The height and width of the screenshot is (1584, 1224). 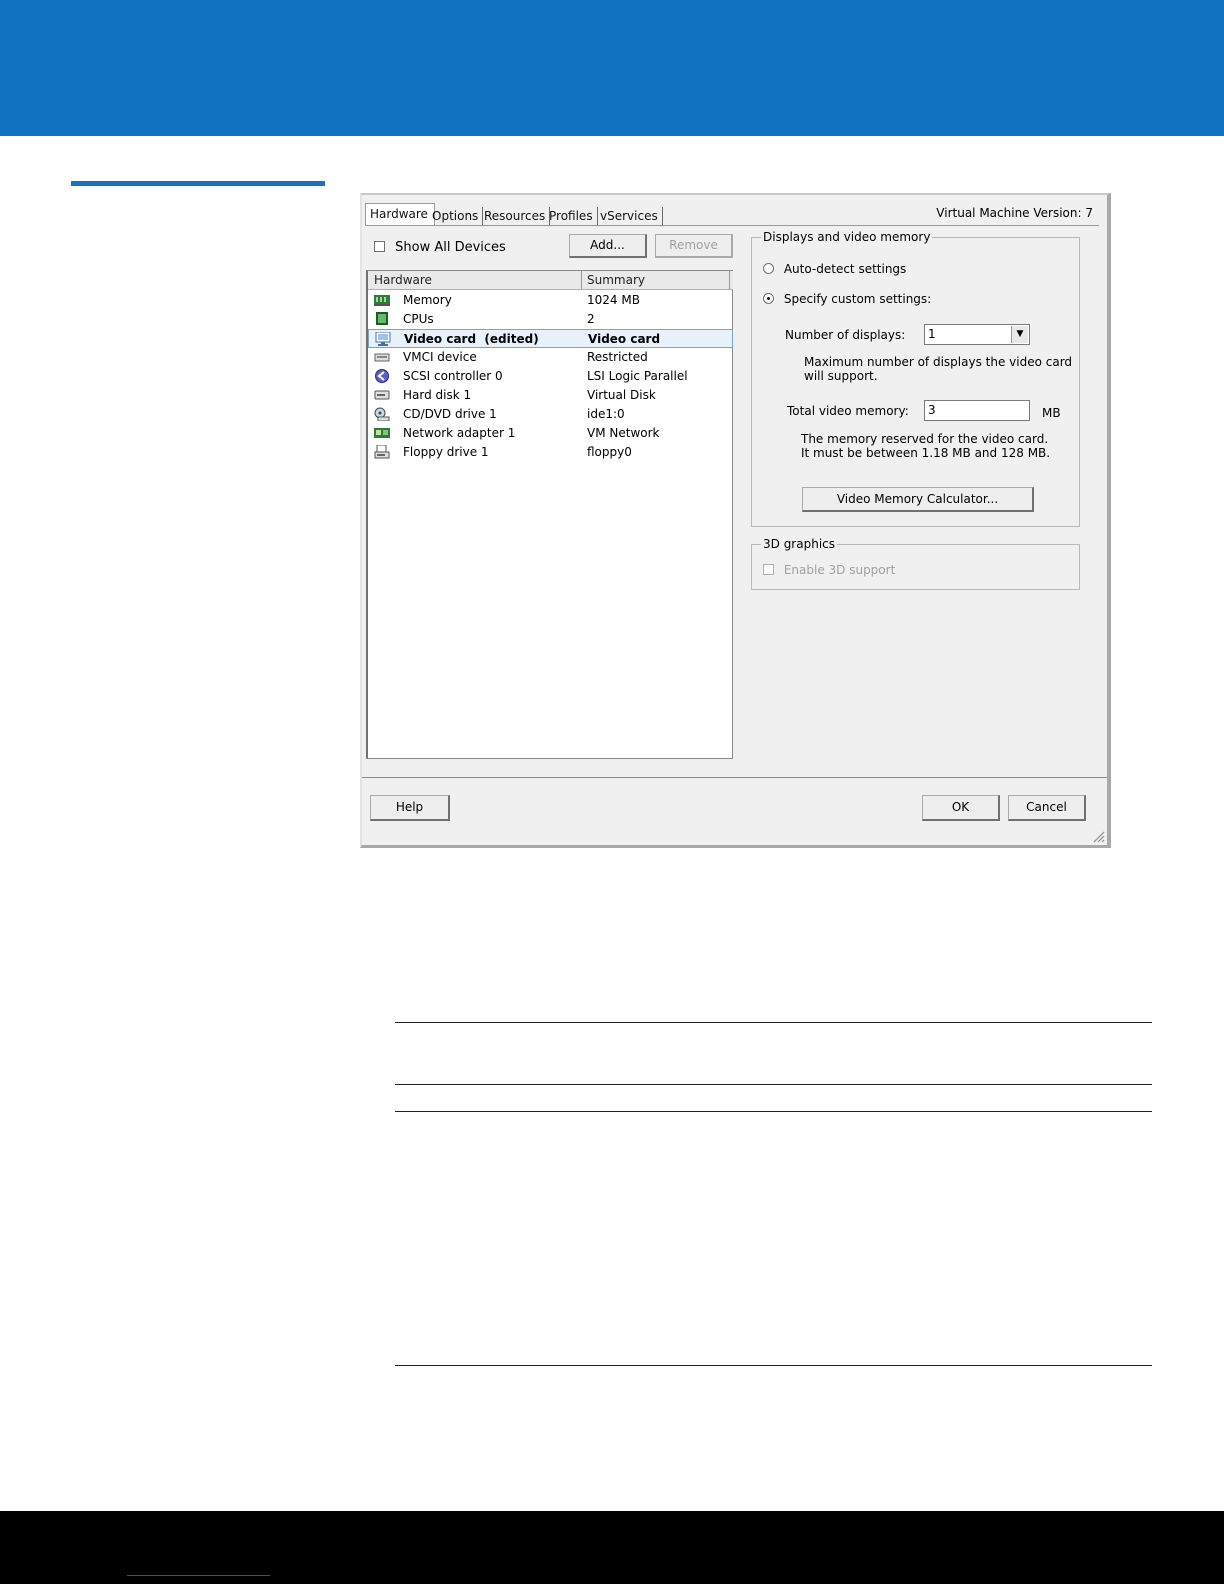 I want to click on row-summary: 2, so click(x=591, y=319).